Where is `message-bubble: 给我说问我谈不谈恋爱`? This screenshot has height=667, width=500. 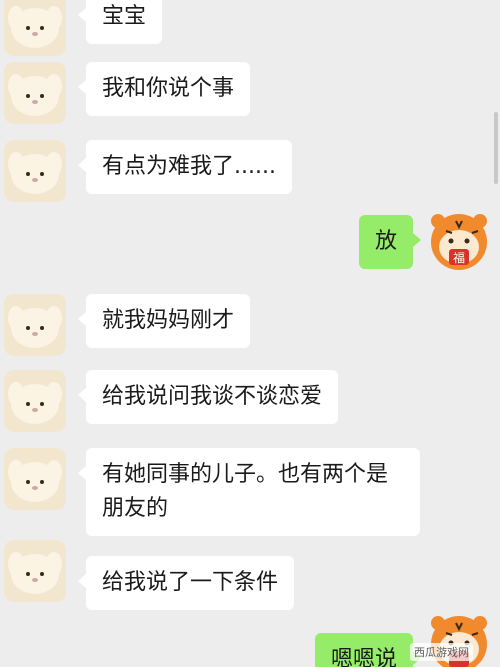
message-bubble: 给我说问我谈不谈恋爱 is located at coordinates (208, 397).